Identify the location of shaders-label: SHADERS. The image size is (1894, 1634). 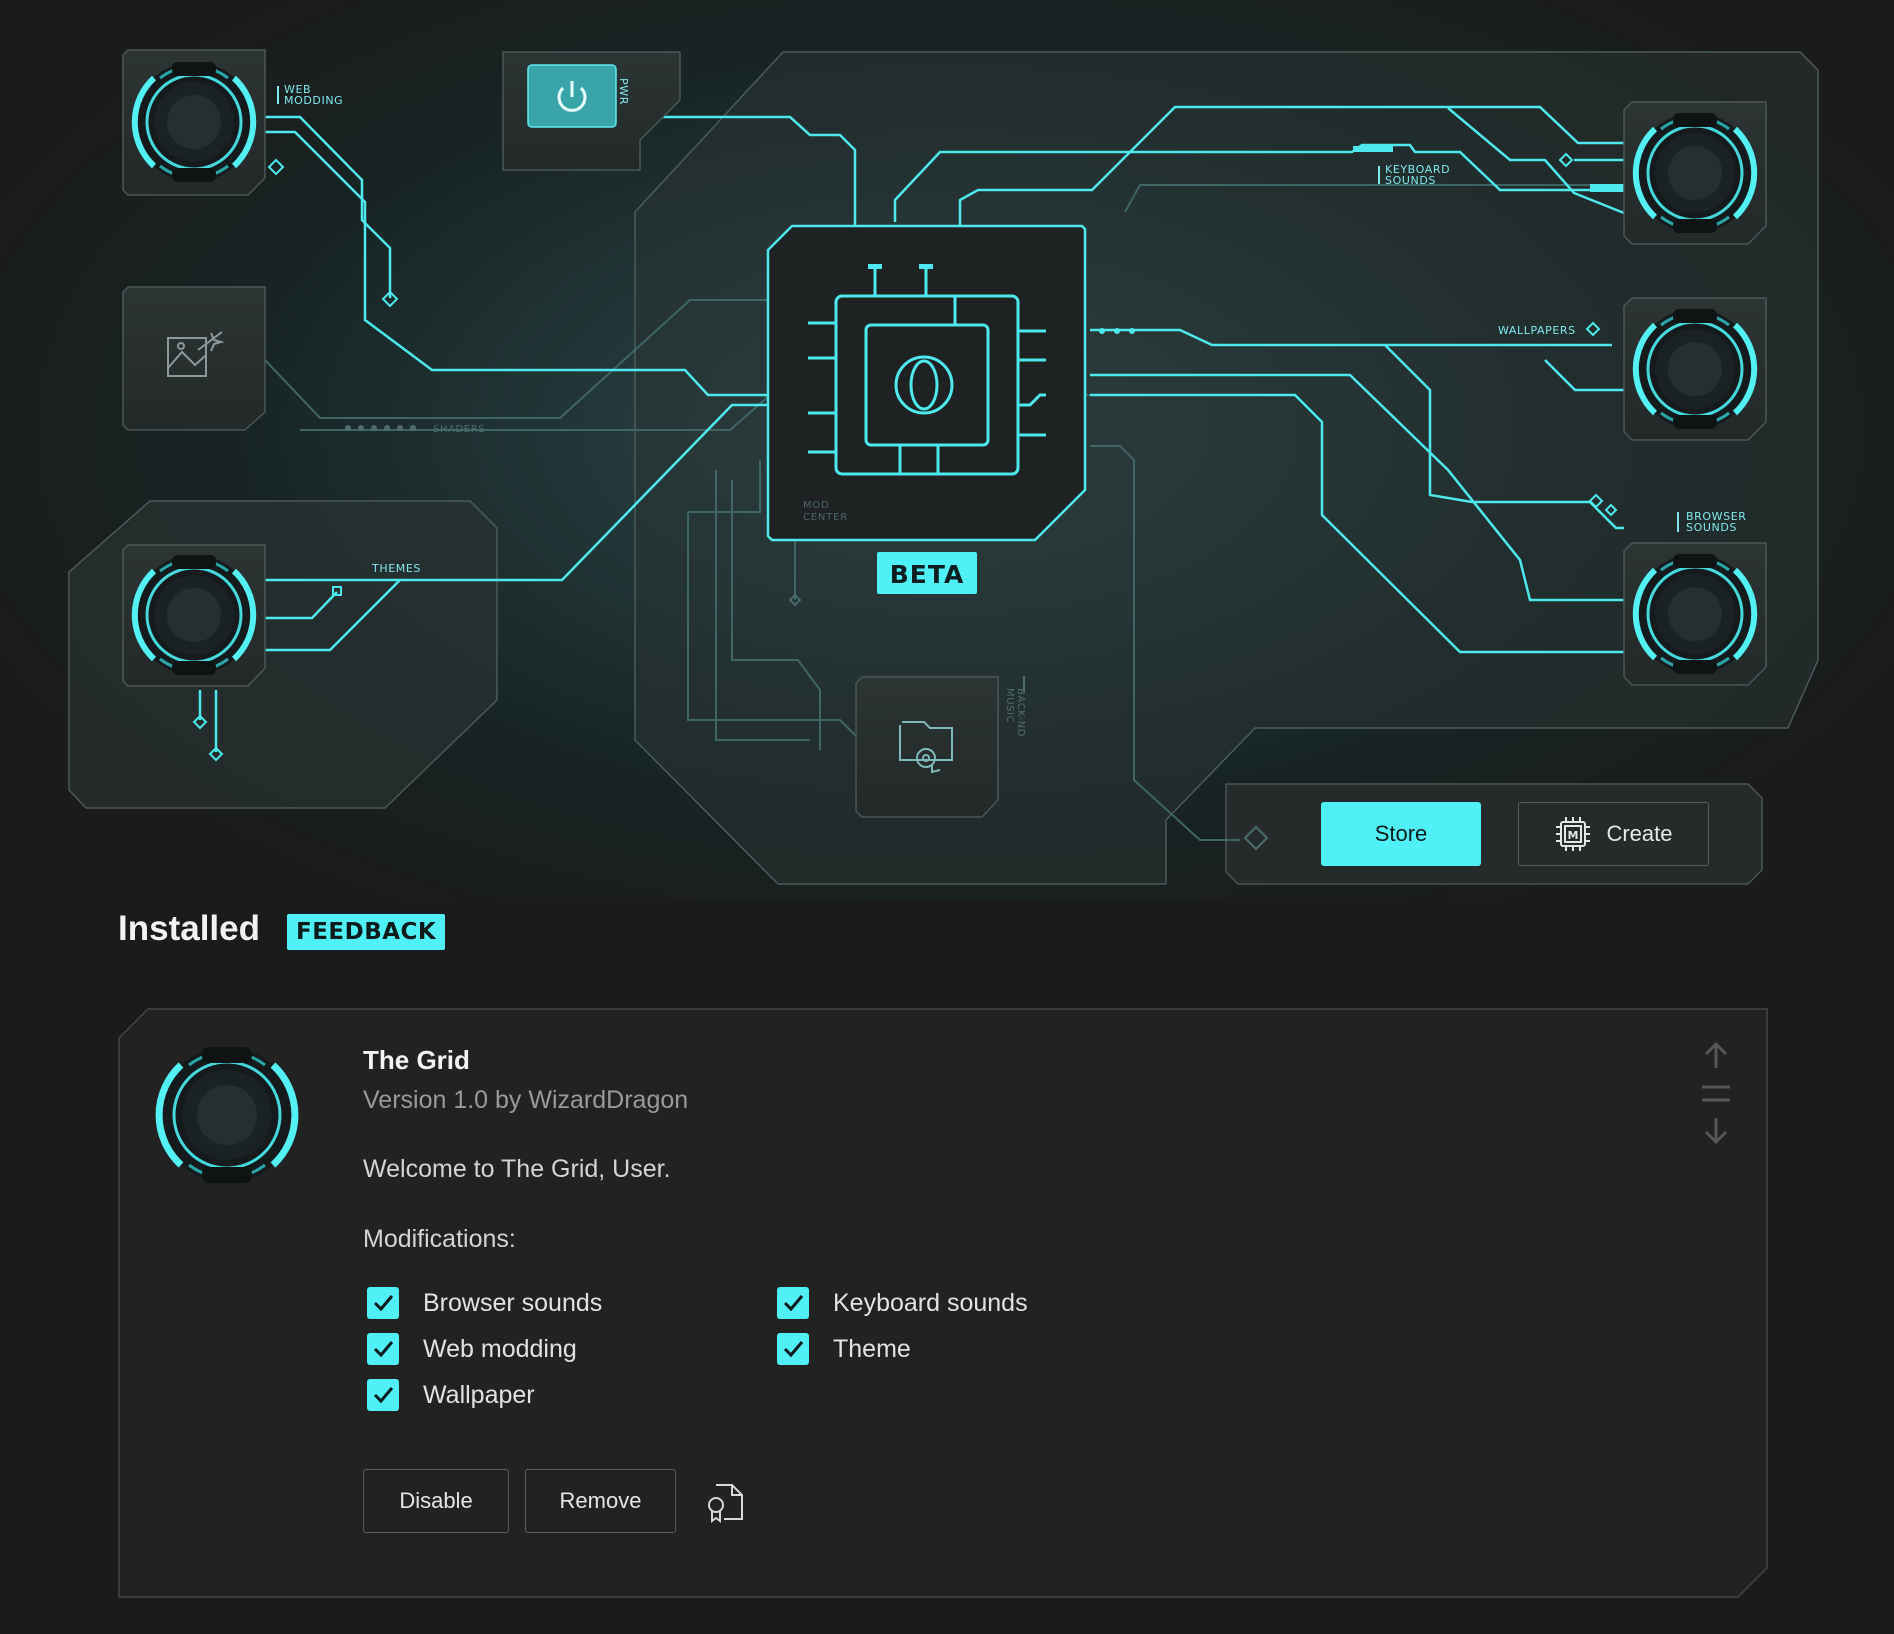
(459, 429).